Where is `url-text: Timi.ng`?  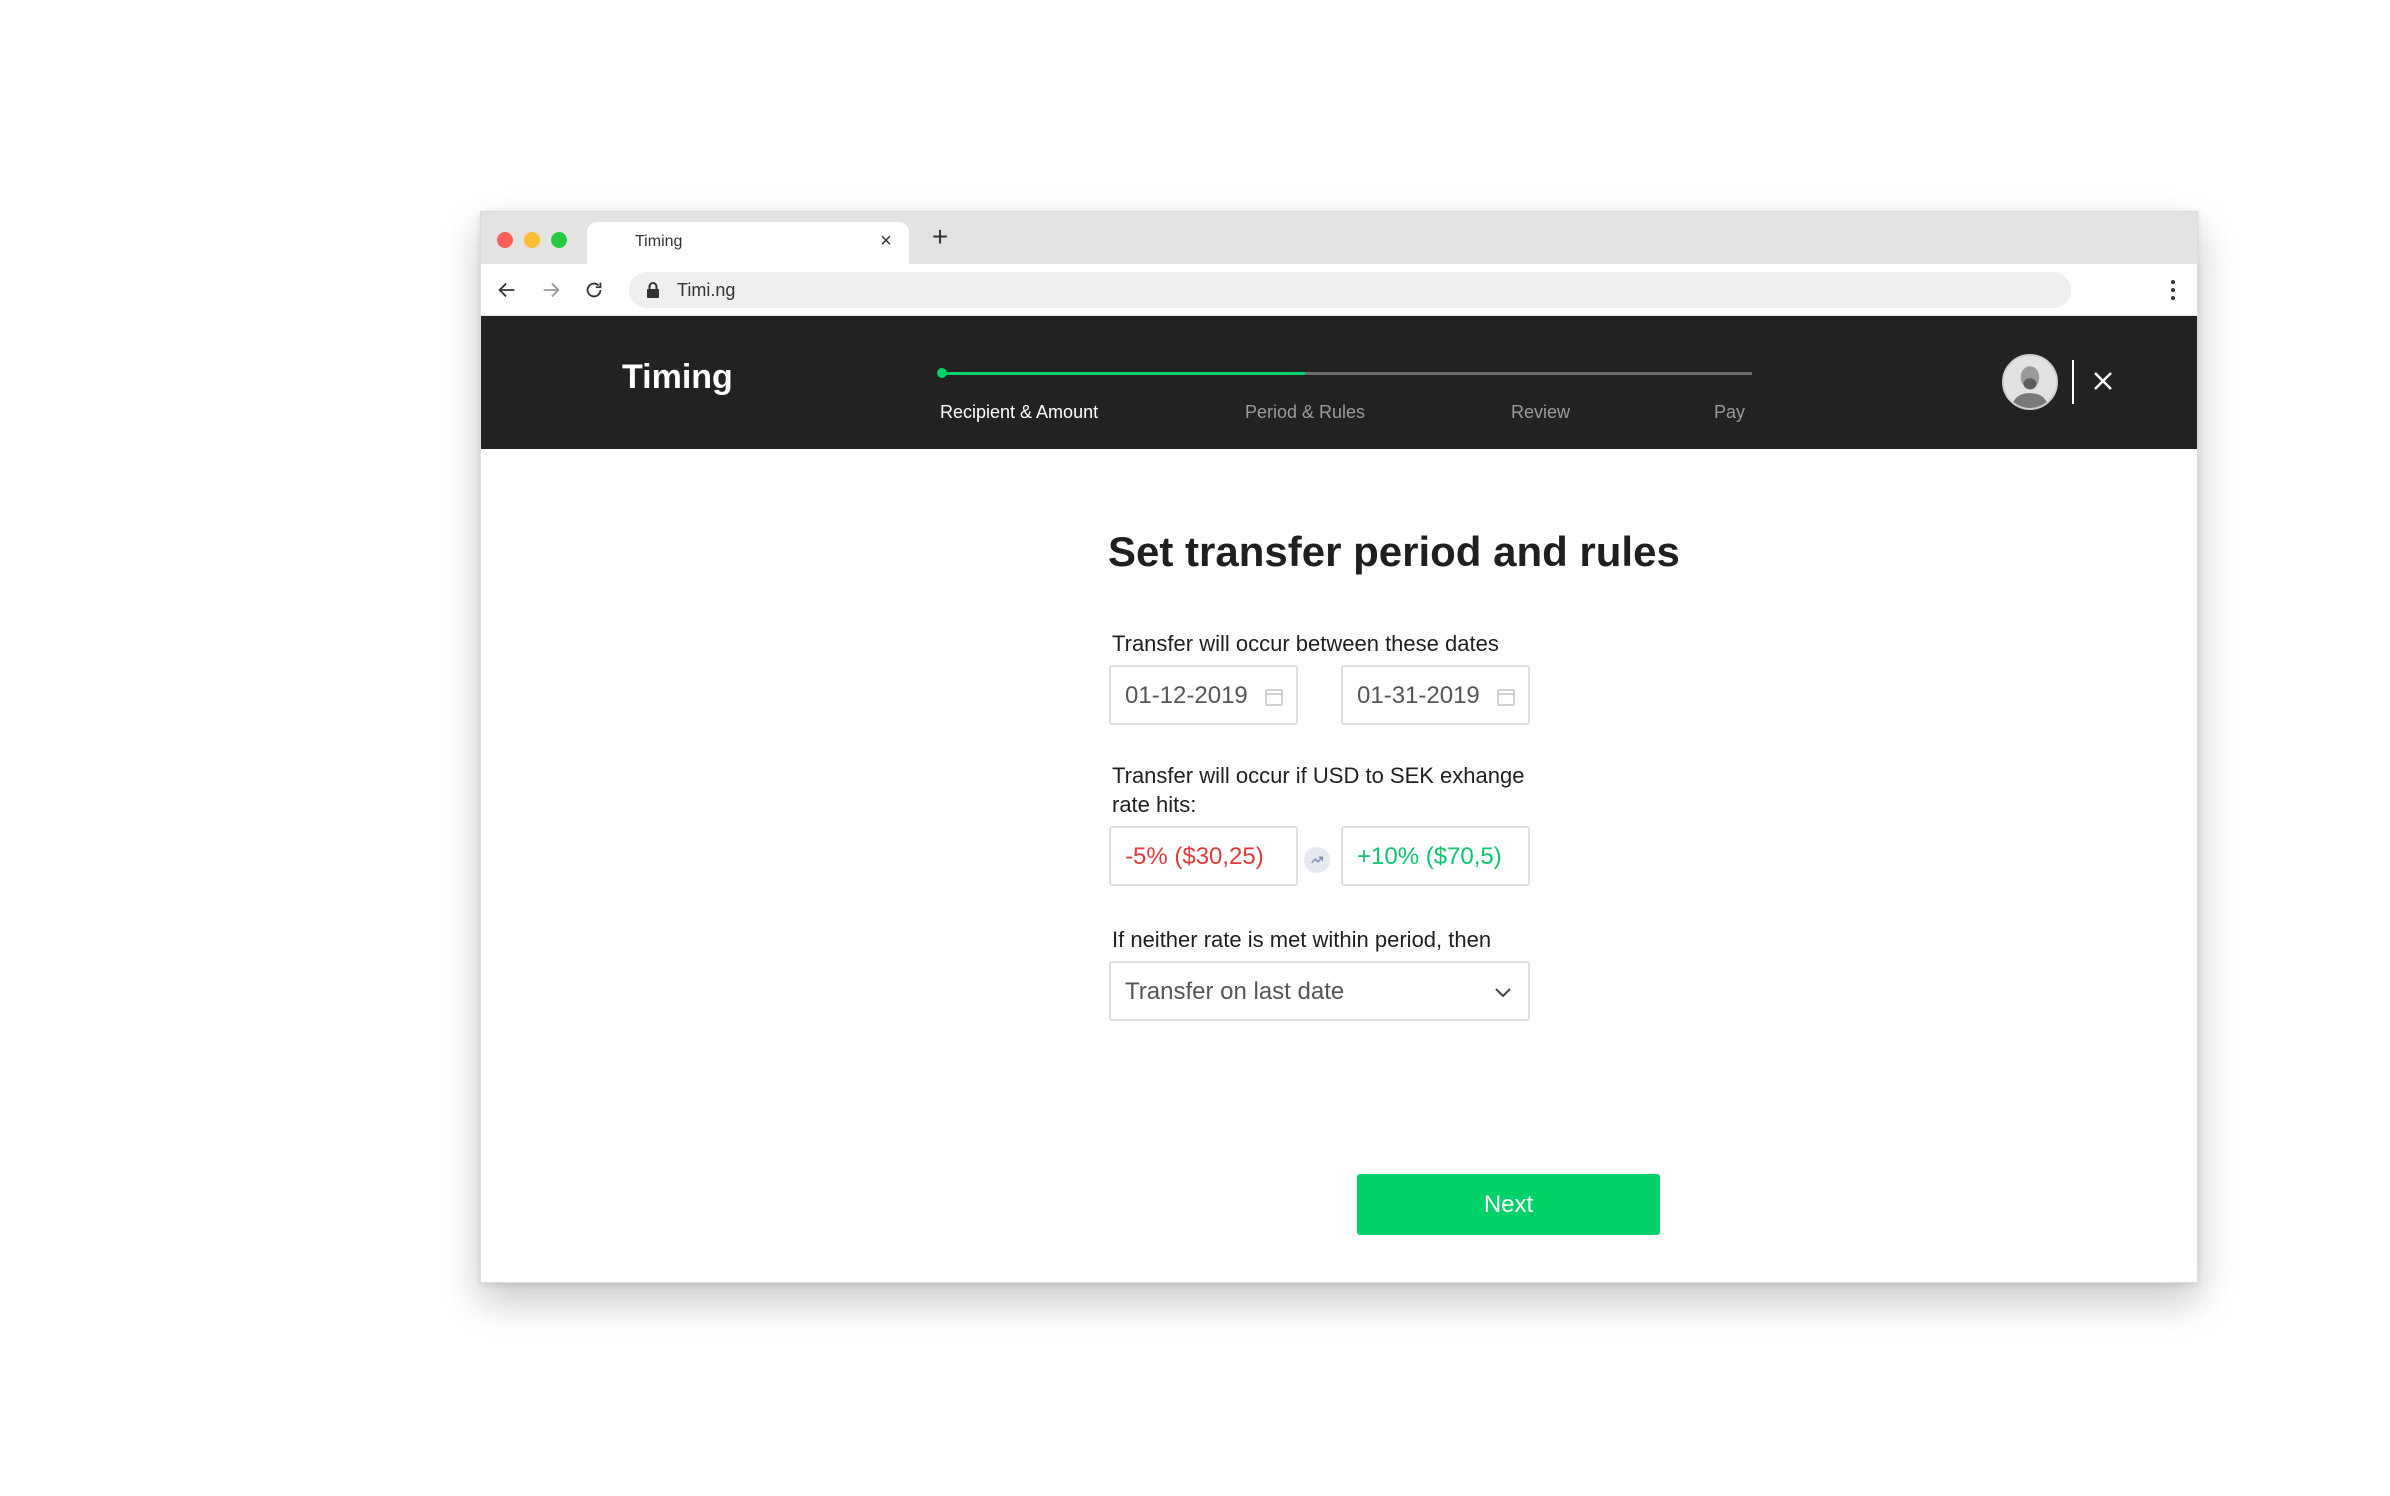 url-text: Timi.ng is located at coordinates (706, 290).